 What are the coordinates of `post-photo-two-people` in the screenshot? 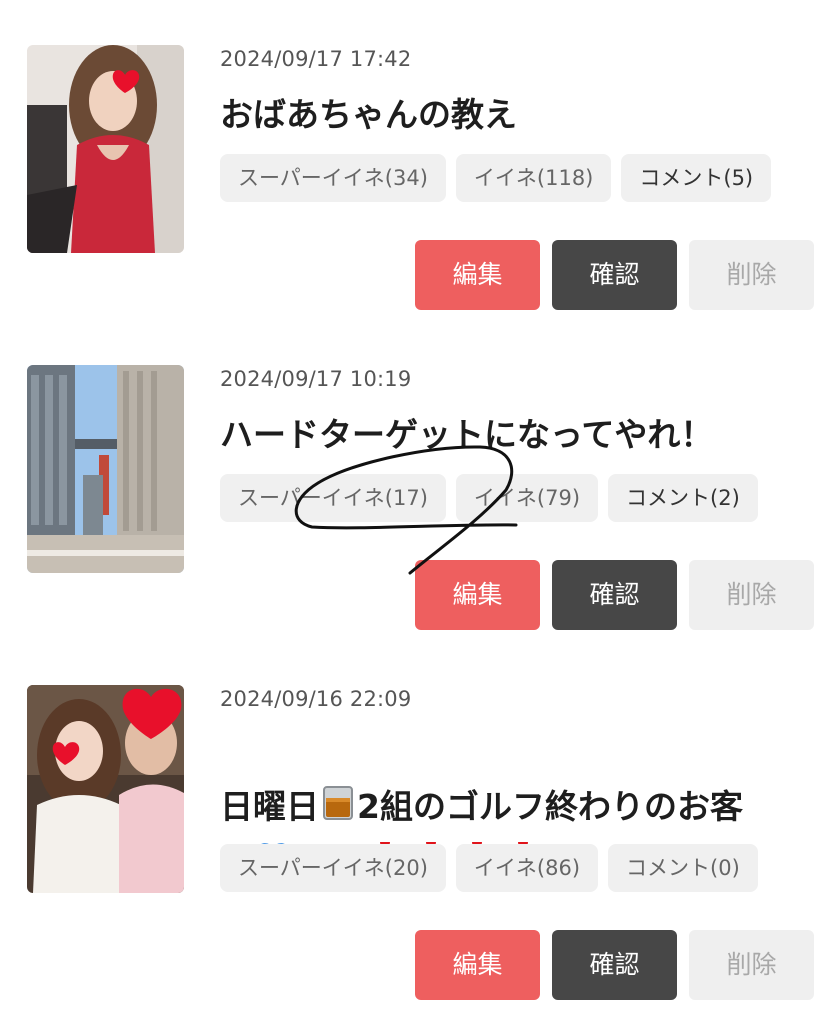 It's located at (105, 789).